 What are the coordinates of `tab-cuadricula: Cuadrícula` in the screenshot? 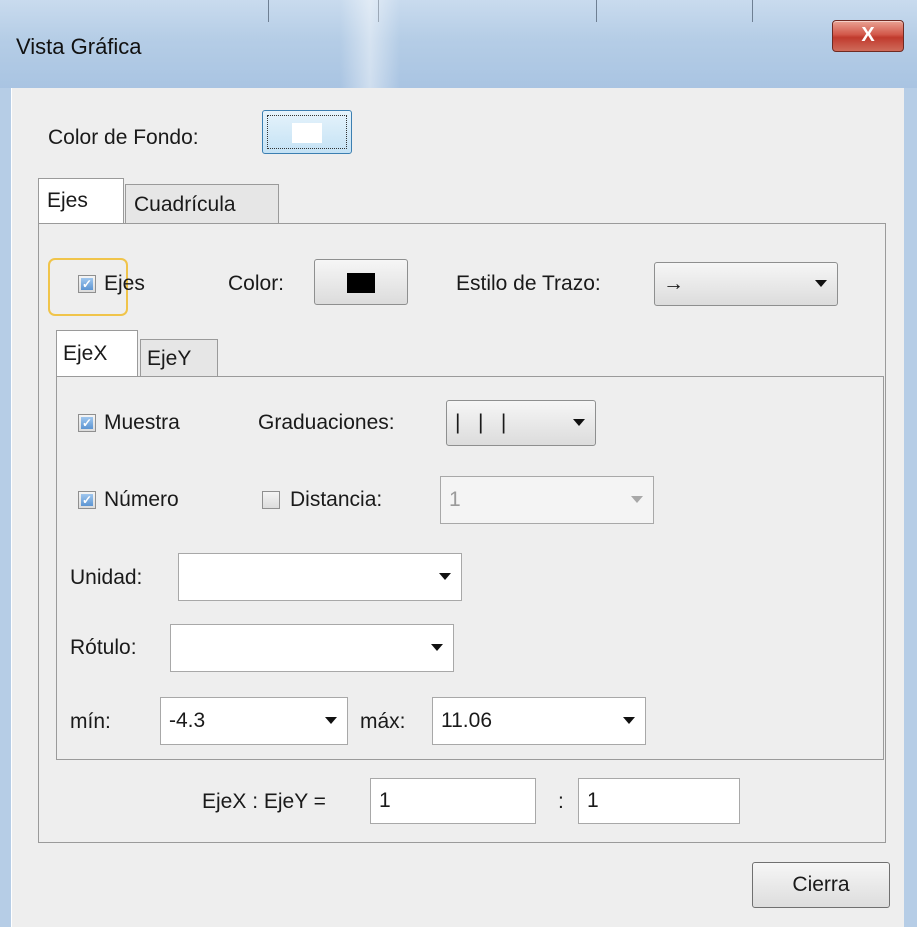 It's located at (202, 204).